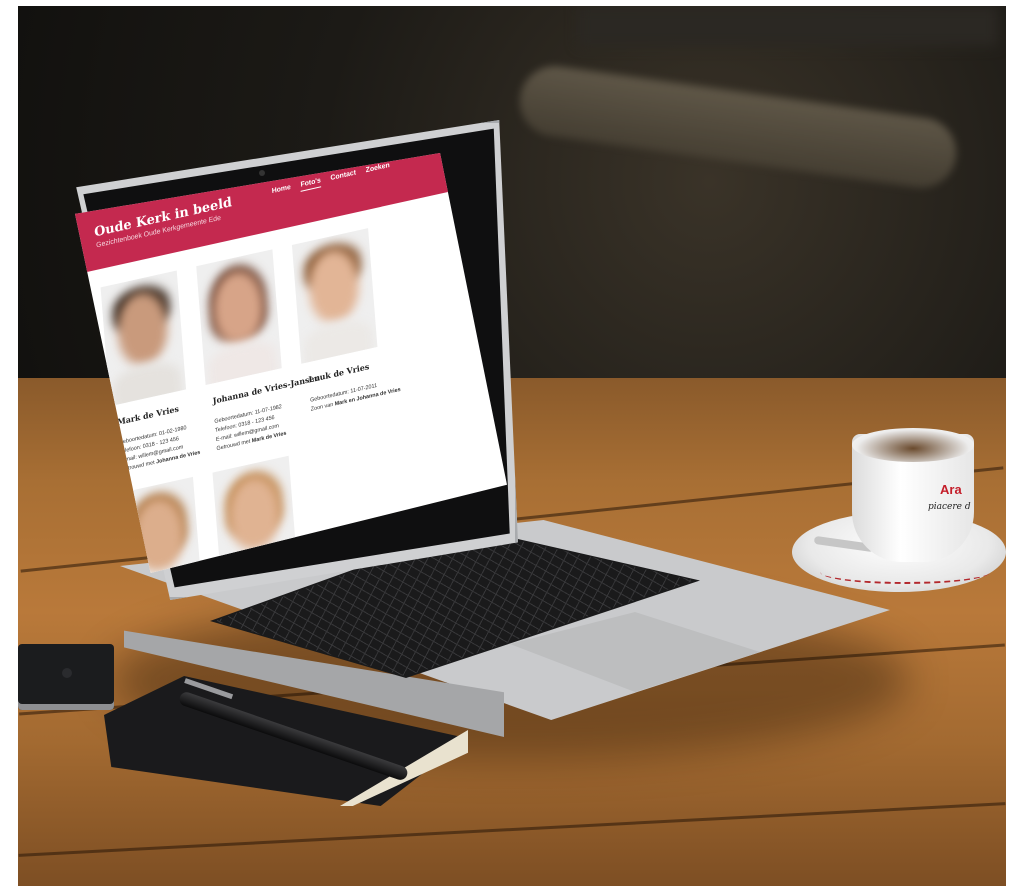  What do you see at coordinates (913, 445) in the screenshot?
I see `coffee-cup-rim` at bounding box center [913, 445].